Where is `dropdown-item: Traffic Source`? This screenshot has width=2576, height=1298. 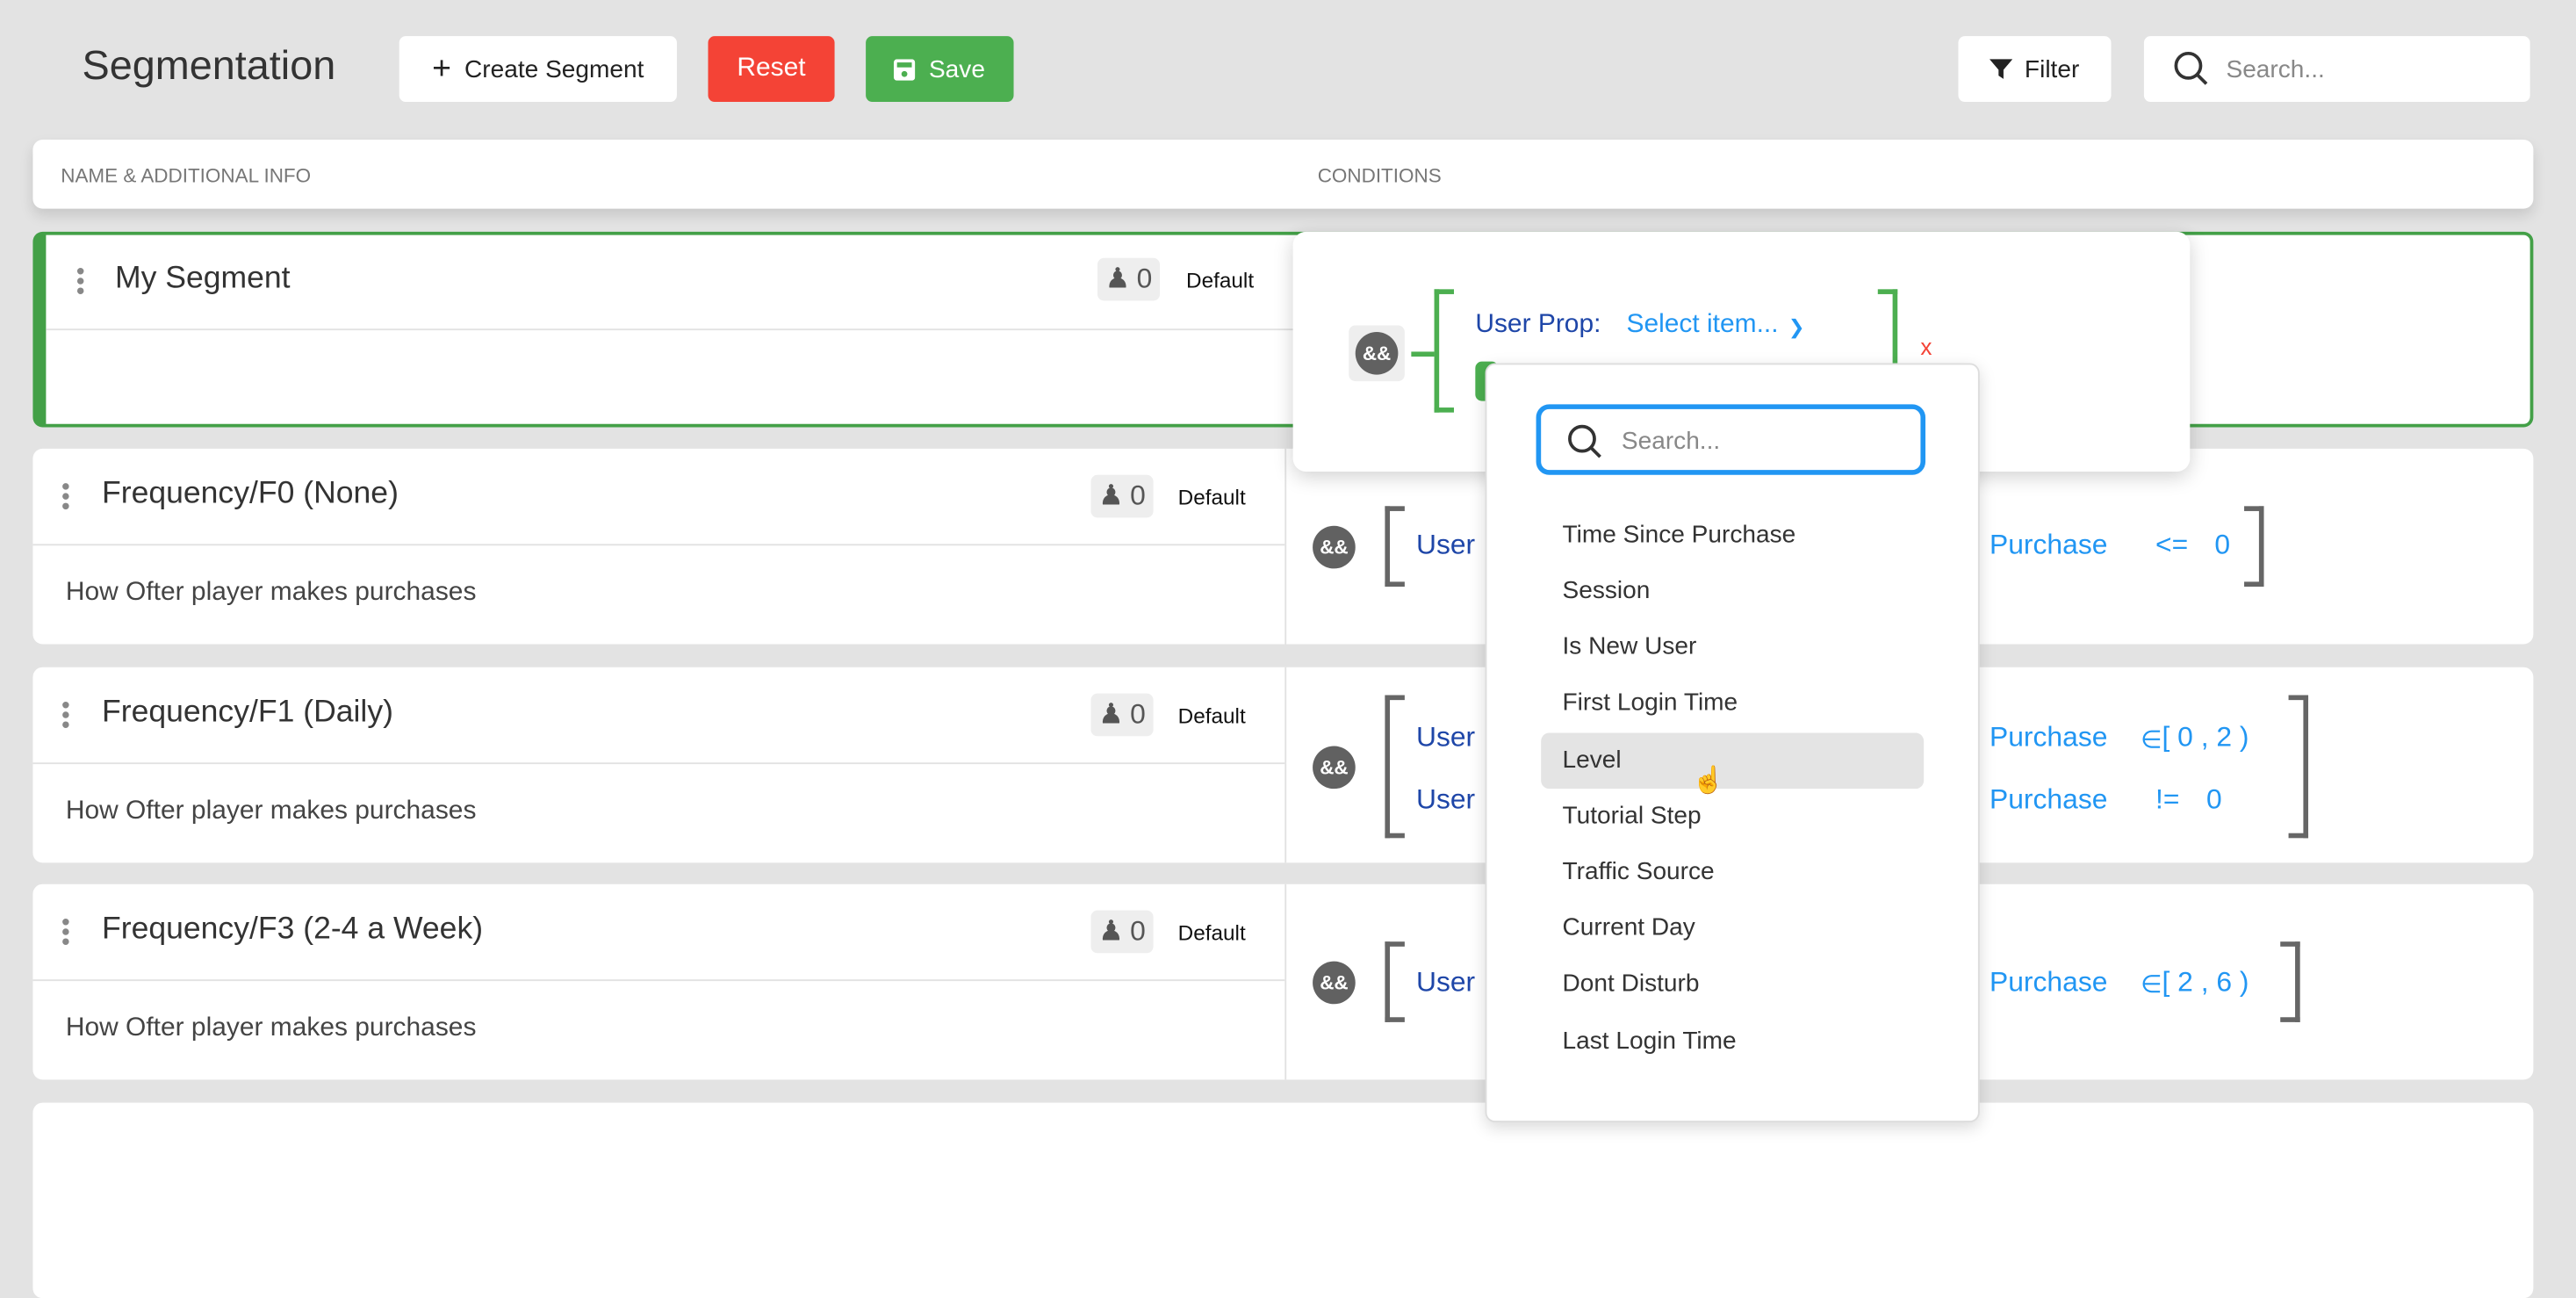
dropdown-item: Traffic Source is located at coordinates (1732, 873).